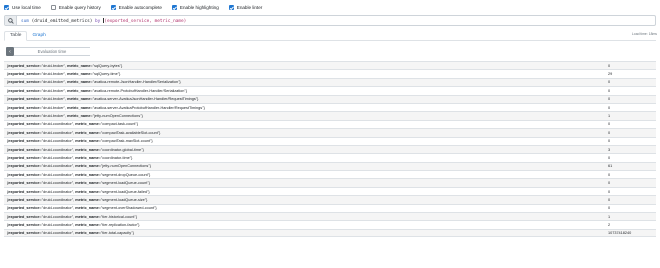  Describe the element at coordinates (116, 157) in the screenshot. I see `metric-name-value: coordinator-time` at that location.